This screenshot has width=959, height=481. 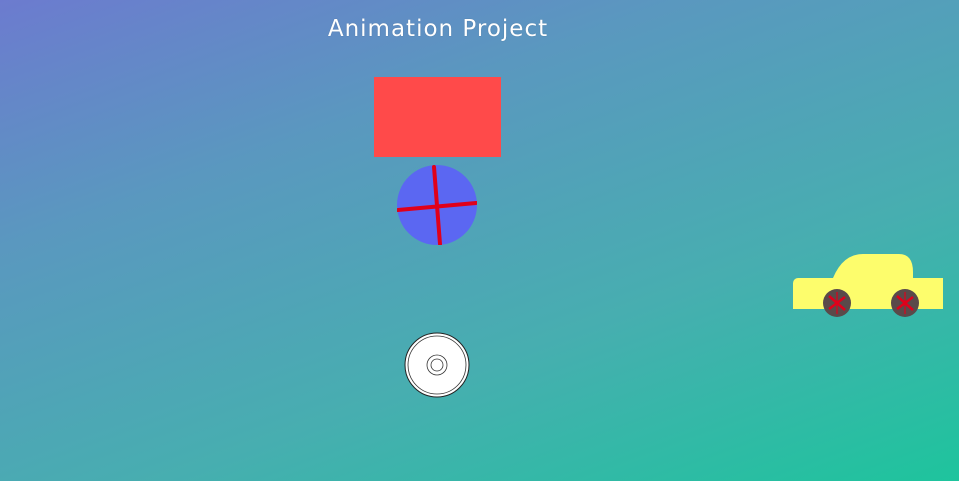 What do you see at coordinates (437, 117) in the screenshot?
I see `red-rectangle` at bounding box center [437, 117].